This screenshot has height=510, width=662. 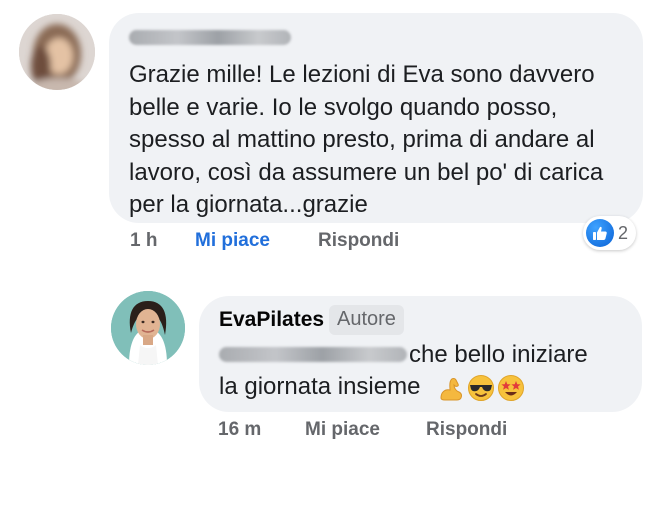 I want to click on reply-author-name: EvaPilates, so click(x=271, y=320).